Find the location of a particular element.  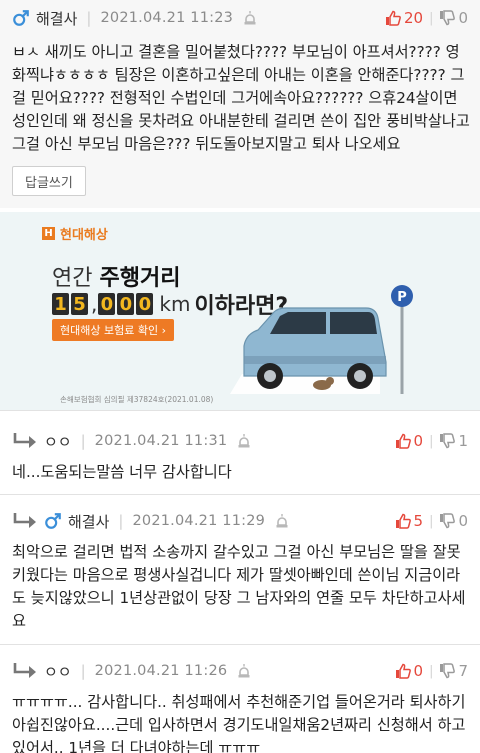

brand-mark-icon: H is located at coordinates (48, 233).